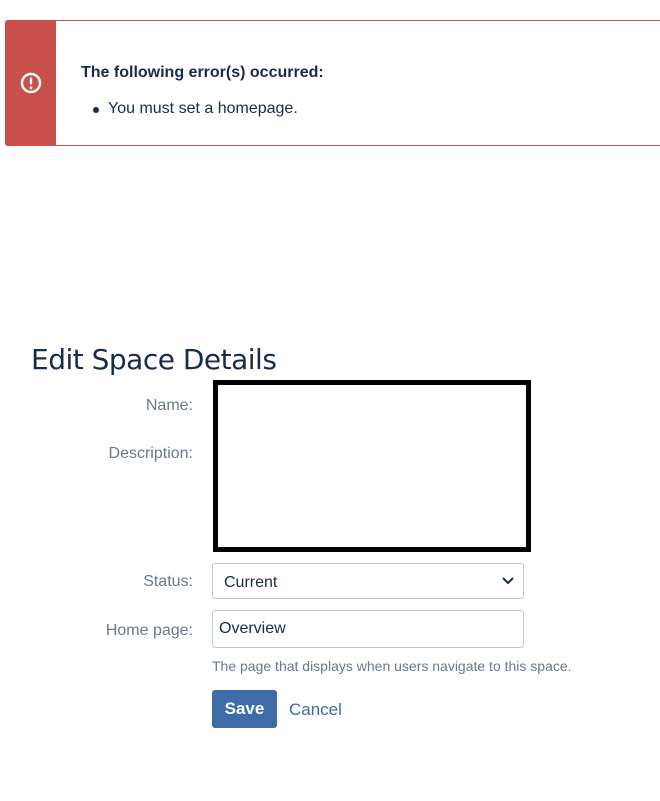 This screenshot has width=660, height=801. I want to click on error-list: You must set a homepage., so click(195, 109).